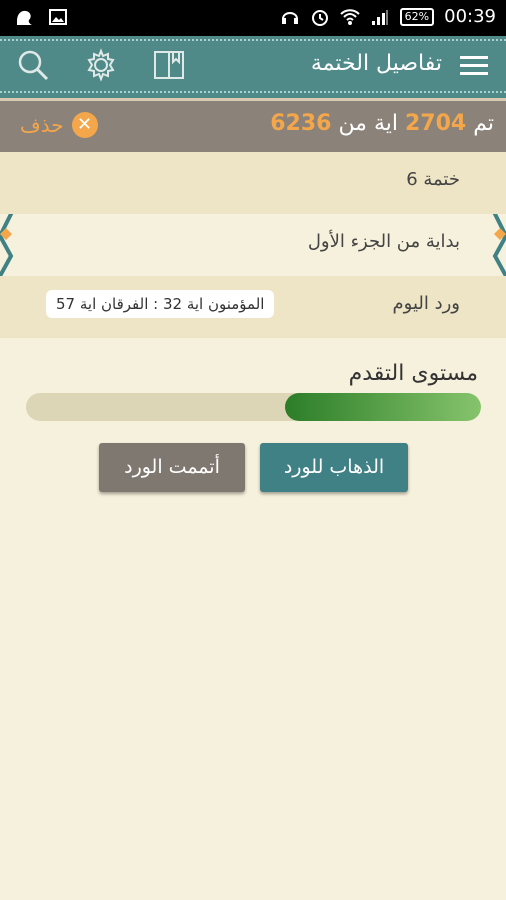 This screenshot has width=506, height=900. What do you see at coordinates (368, 123) in the screenshot?
I see `summary-middle: اية من` at bounding box center [368, 123].